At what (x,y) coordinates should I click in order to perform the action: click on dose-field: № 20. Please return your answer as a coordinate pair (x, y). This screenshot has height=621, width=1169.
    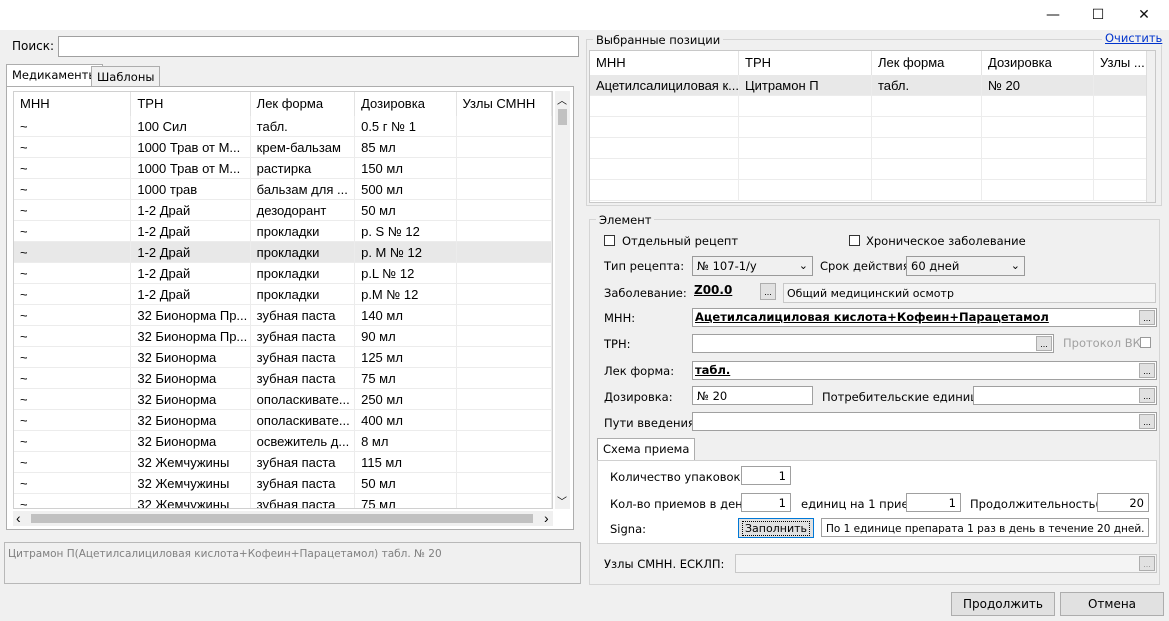
    Looking at the image, I should click on (752, 395).